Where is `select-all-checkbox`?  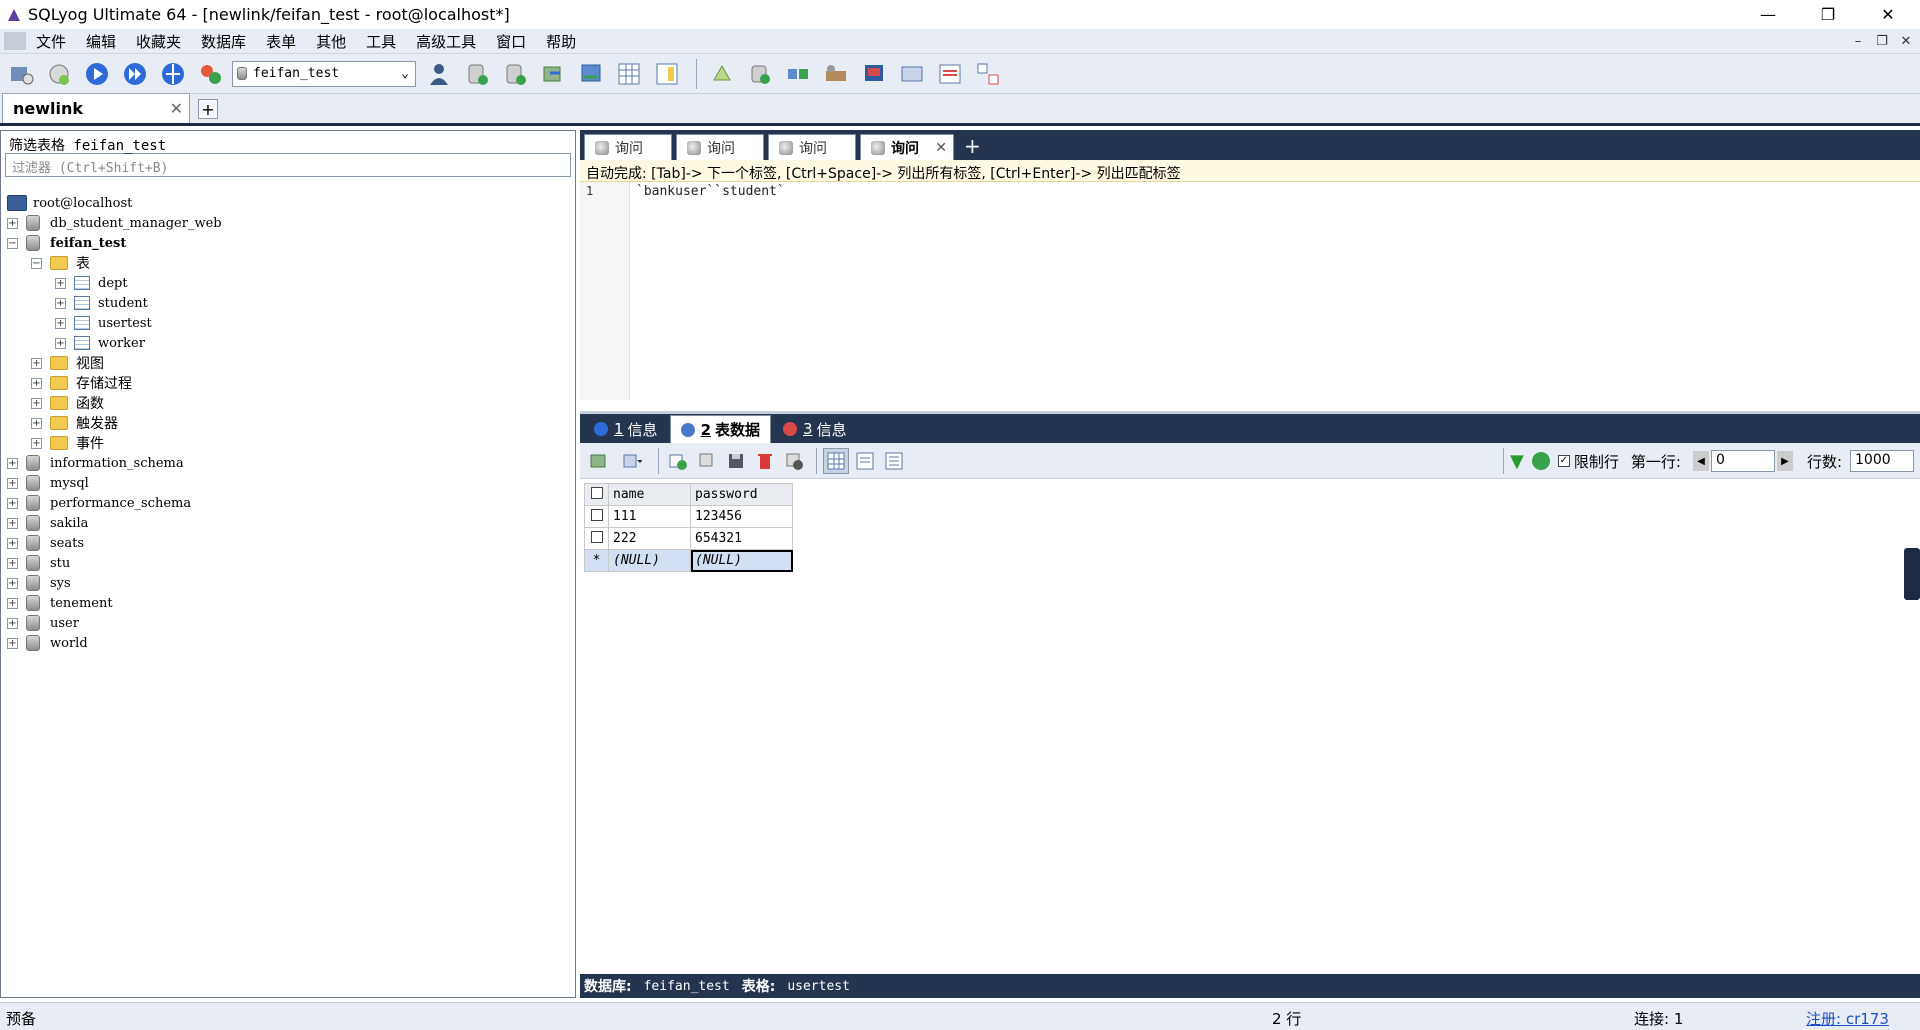
select-all-checkbox is located at coordinates (596, 492).